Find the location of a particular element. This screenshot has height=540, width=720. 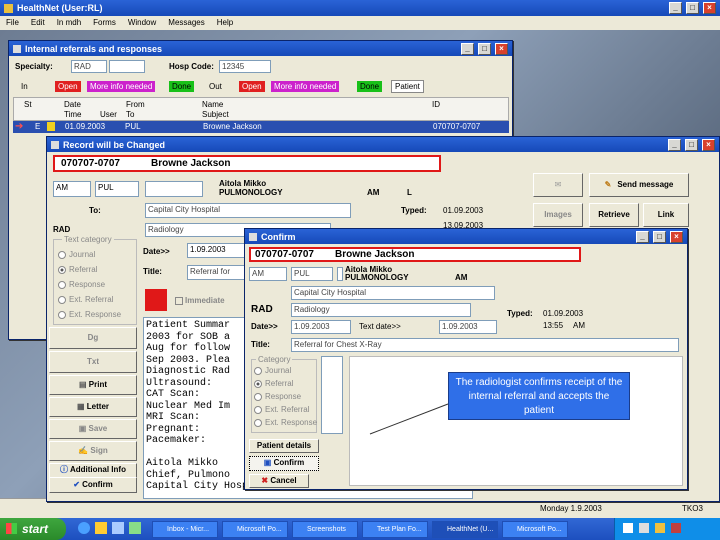

menu-file: File is located at coordinates (12, 23).